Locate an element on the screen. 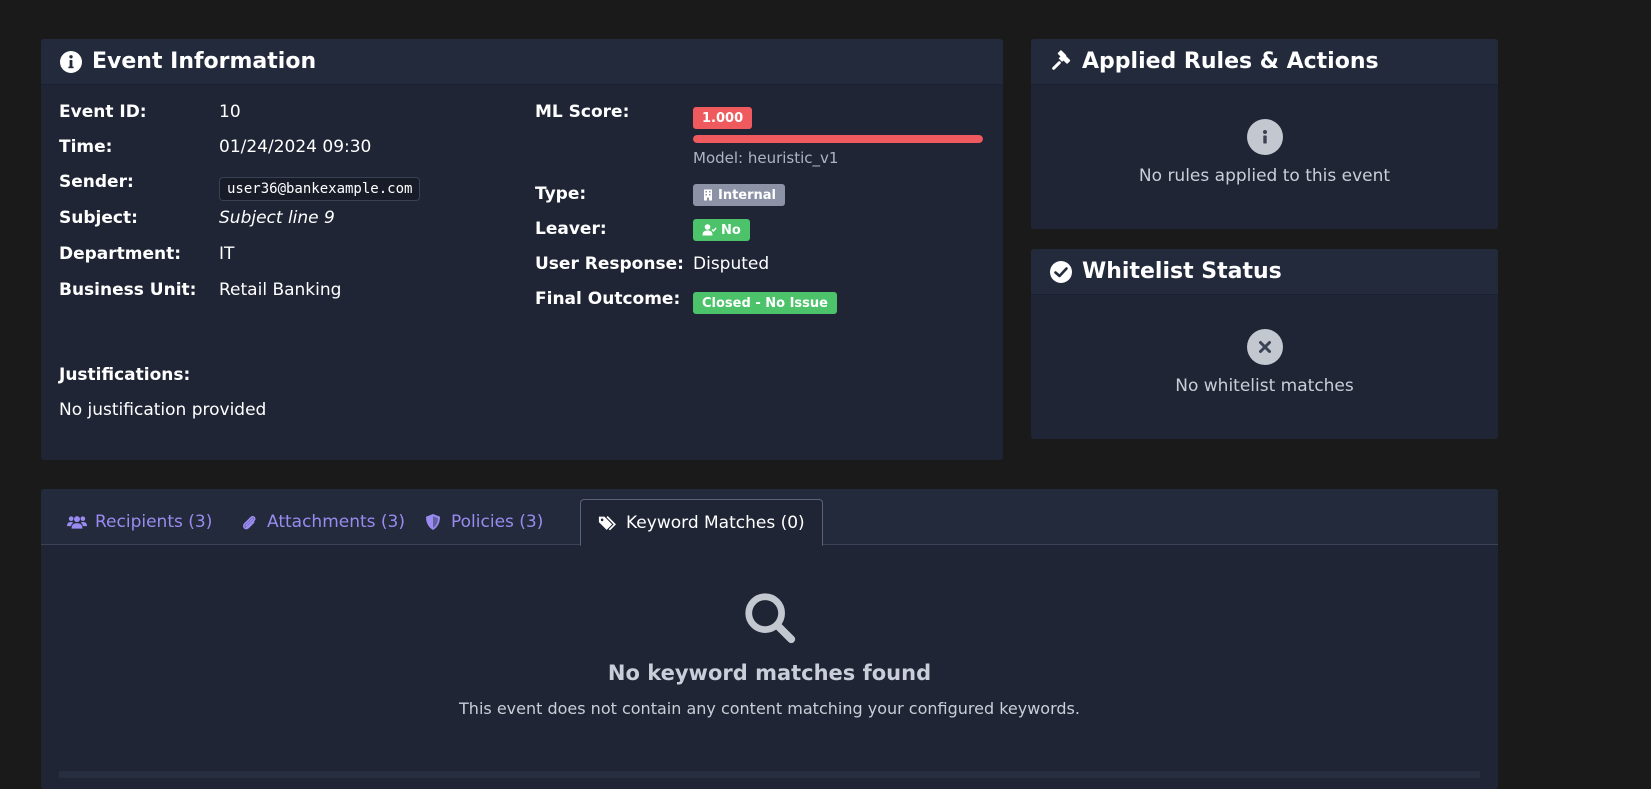  ml-model-text: Model: heuristic_v1 is located at coordinates (766, 158).